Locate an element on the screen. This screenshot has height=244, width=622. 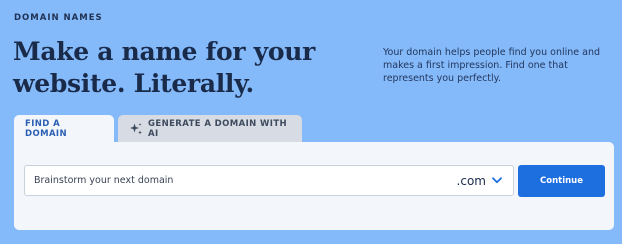
tab-find-a-domain-label: FIND A DOMAIN is located at coordinates (46, 128).